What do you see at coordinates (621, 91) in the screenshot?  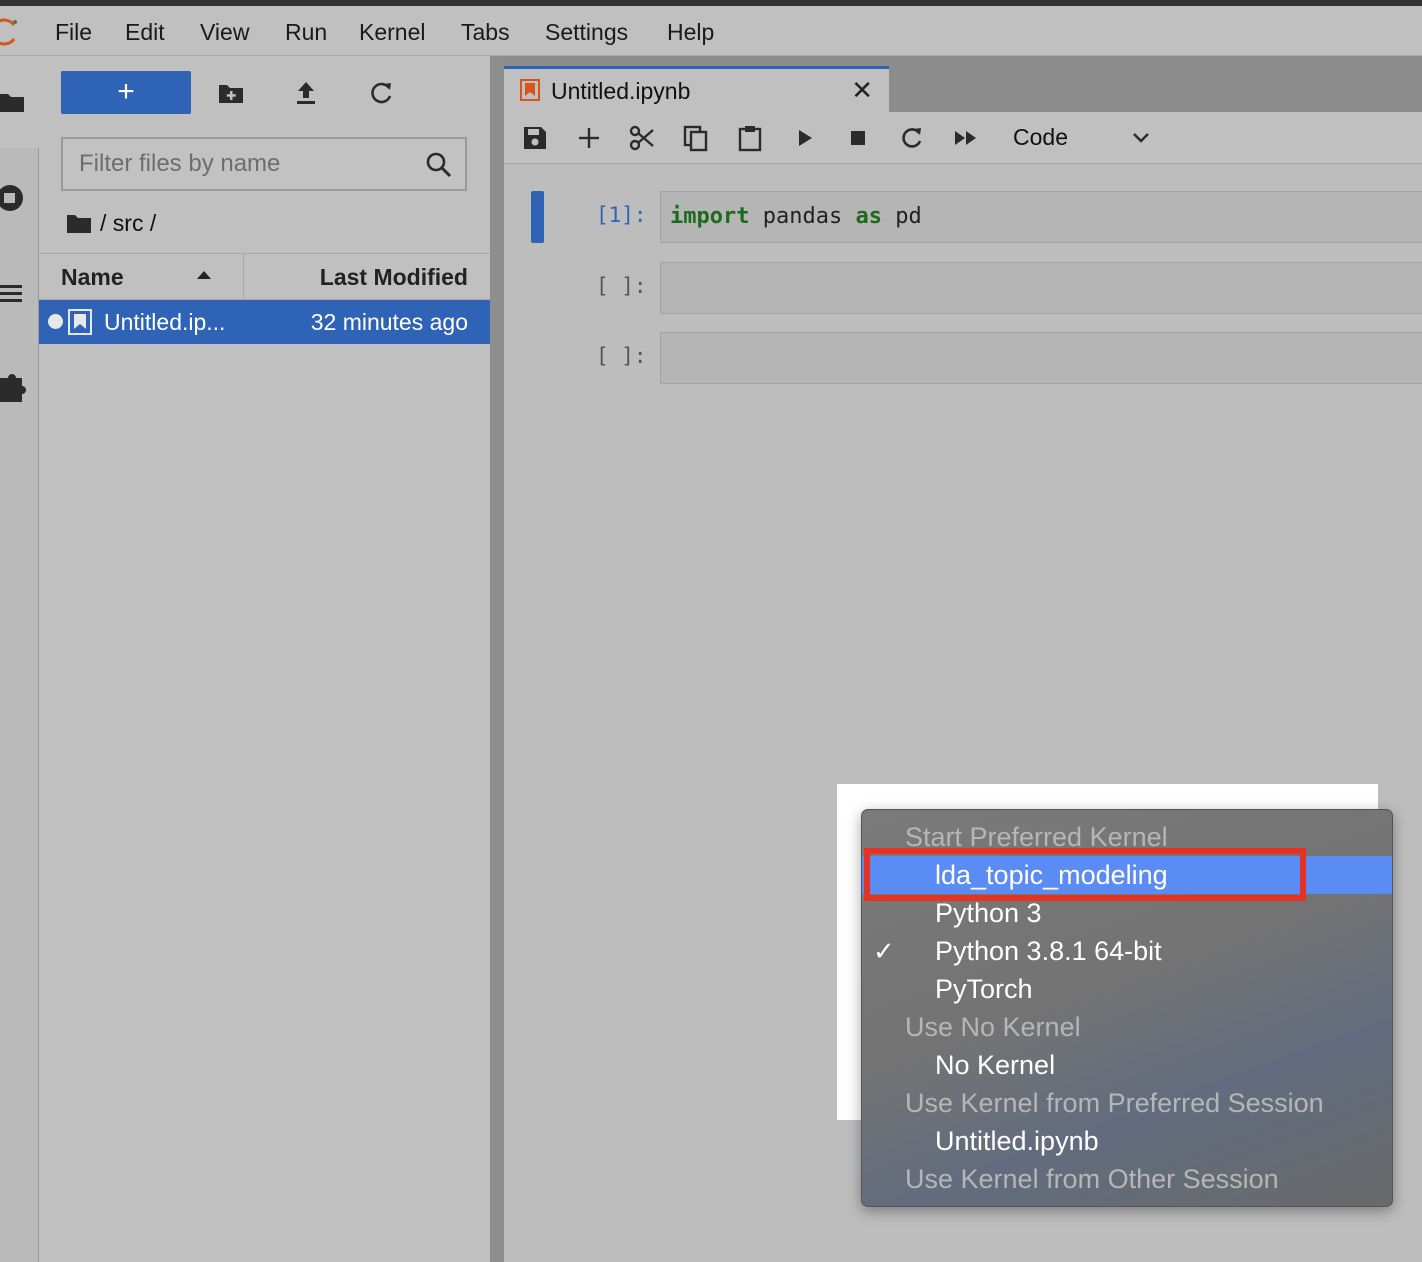 I see `tab-title: Untitled.ipynb` at bounding box center [621, 91].